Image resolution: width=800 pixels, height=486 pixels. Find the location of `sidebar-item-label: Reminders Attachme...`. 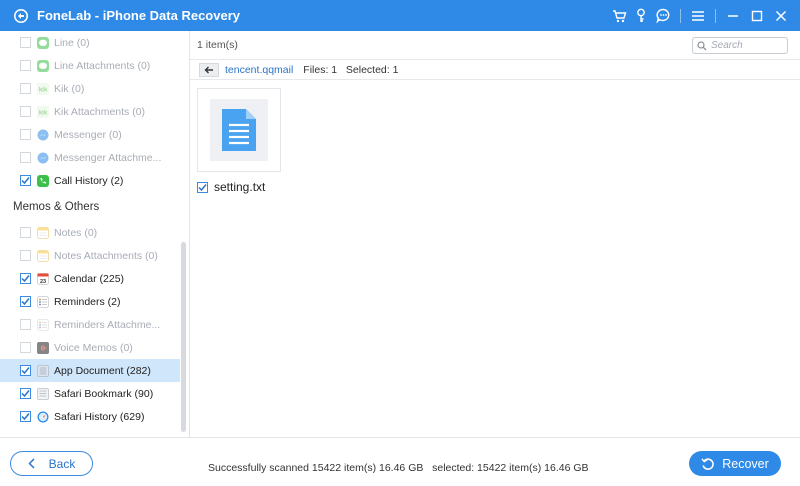

sidebar-item-label: Reminders Attachme... is located at coordinates (107, 324).